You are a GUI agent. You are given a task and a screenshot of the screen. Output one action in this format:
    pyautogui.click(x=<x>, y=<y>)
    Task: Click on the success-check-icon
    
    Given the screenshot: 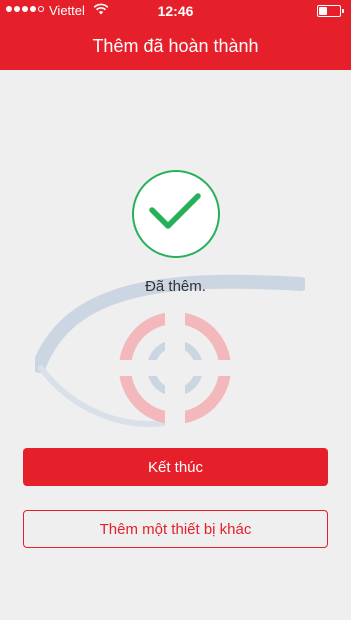 What is the action you would take?
    pyautogui.click(x=176, y=214)
    